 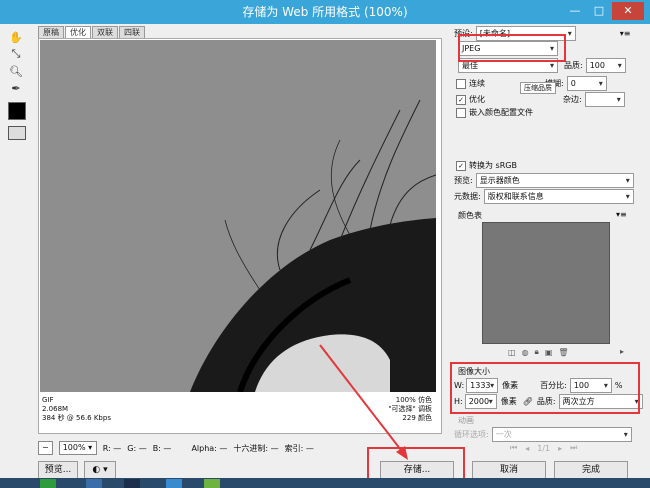 I want to click on browser-select-button: ◐ ▾, so click(x=100, y=470).